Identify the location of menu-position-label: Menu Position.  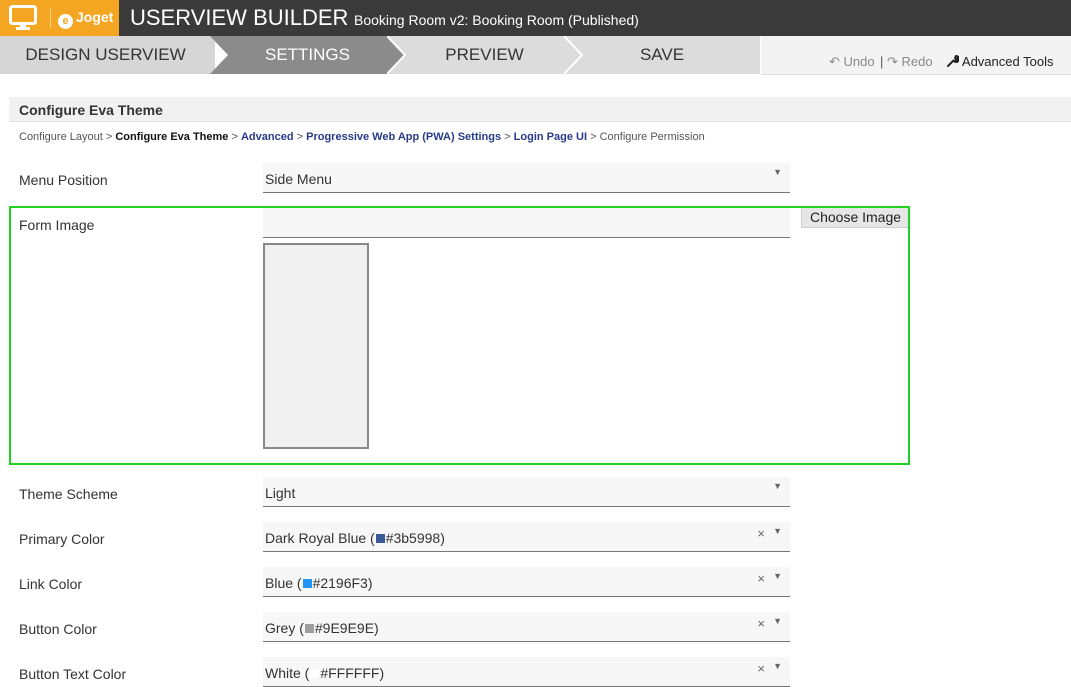
(63, 180).